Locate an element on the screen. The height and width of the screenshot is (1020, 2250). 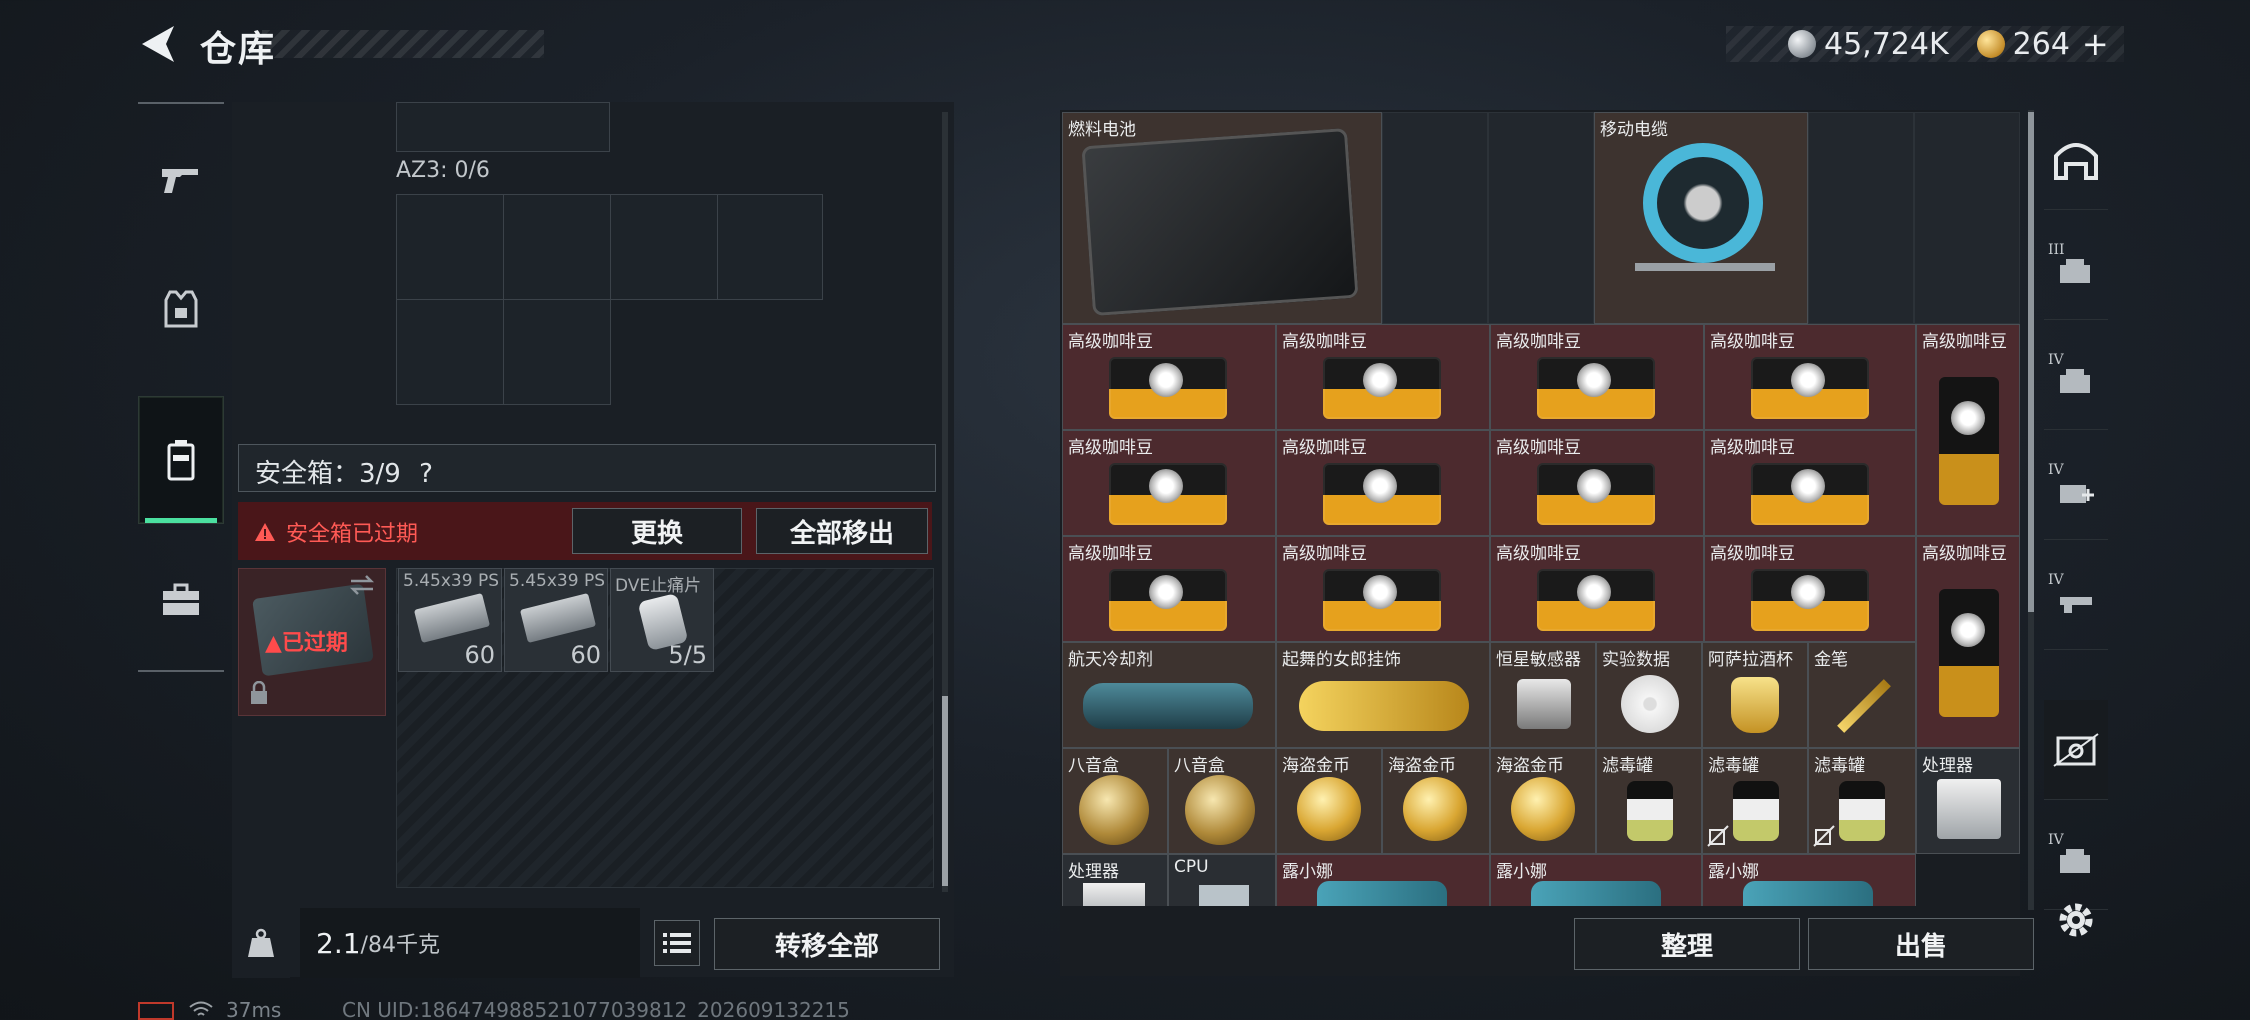
tab-storage-special is located at coordinates (2076, 750).